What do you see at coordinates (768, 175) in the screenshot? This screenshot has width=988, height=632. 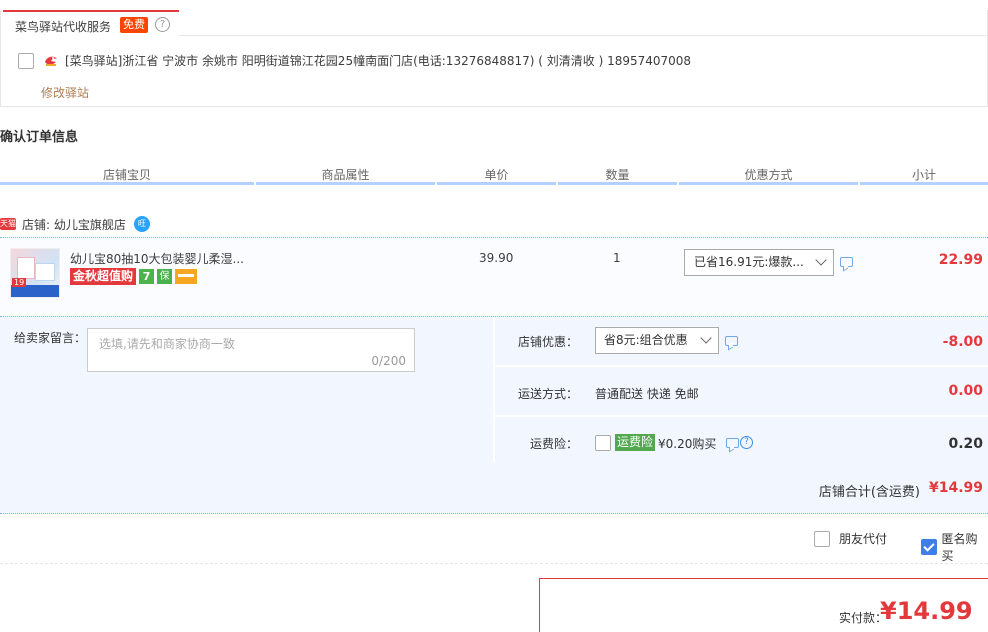 I see `col-header-discount: 优惠方式` at bounding box center [768, 175].